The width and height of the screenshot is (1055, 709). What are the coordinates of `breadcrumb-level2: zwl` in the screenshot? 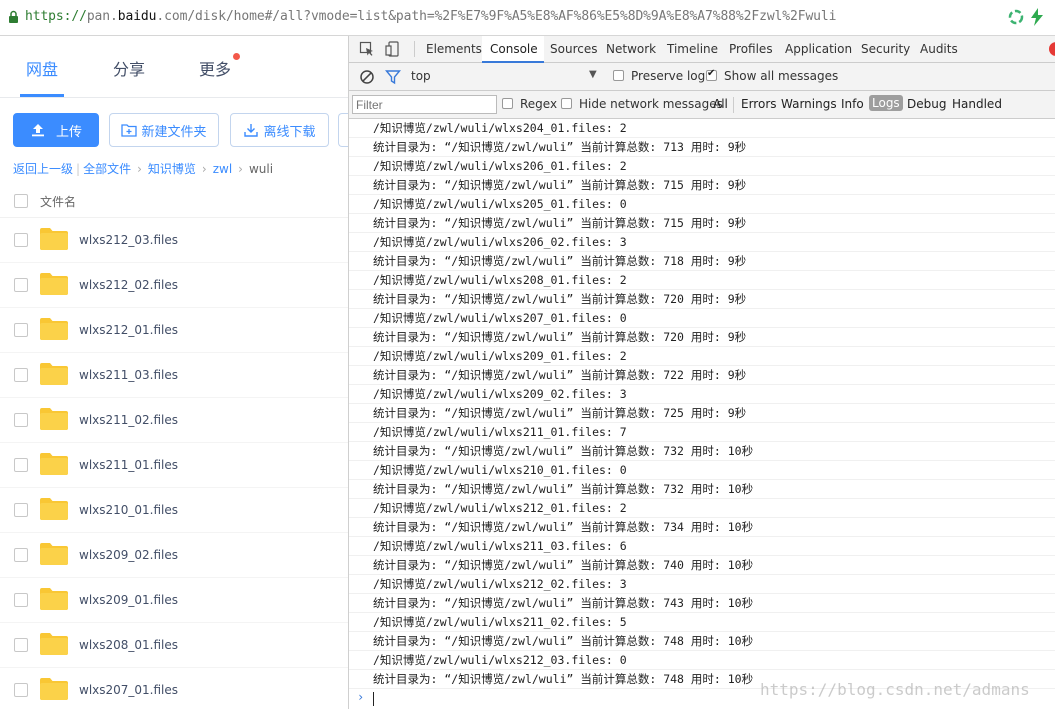 It's located at (222, 169).